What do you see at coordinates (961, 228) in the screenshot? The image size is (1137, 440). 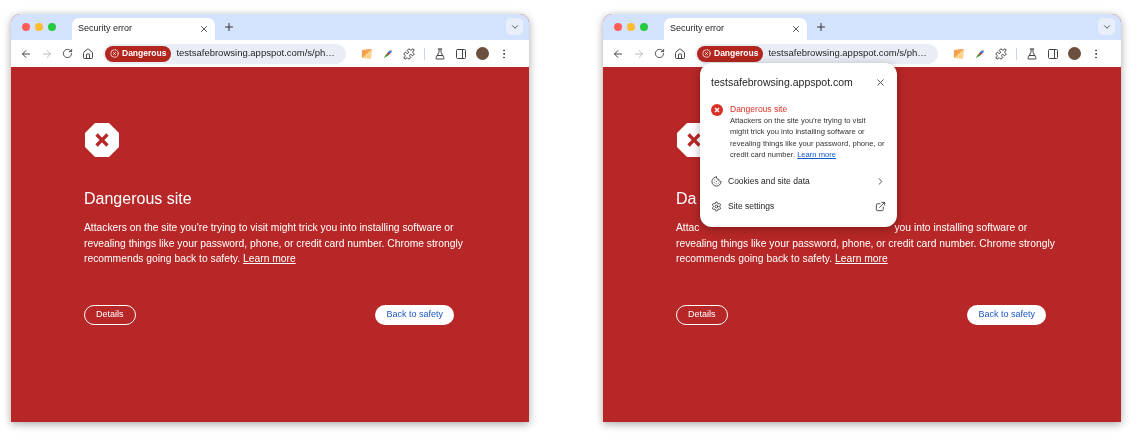 I see `description-text: you into installing software or` at bounding box center [961, 228].